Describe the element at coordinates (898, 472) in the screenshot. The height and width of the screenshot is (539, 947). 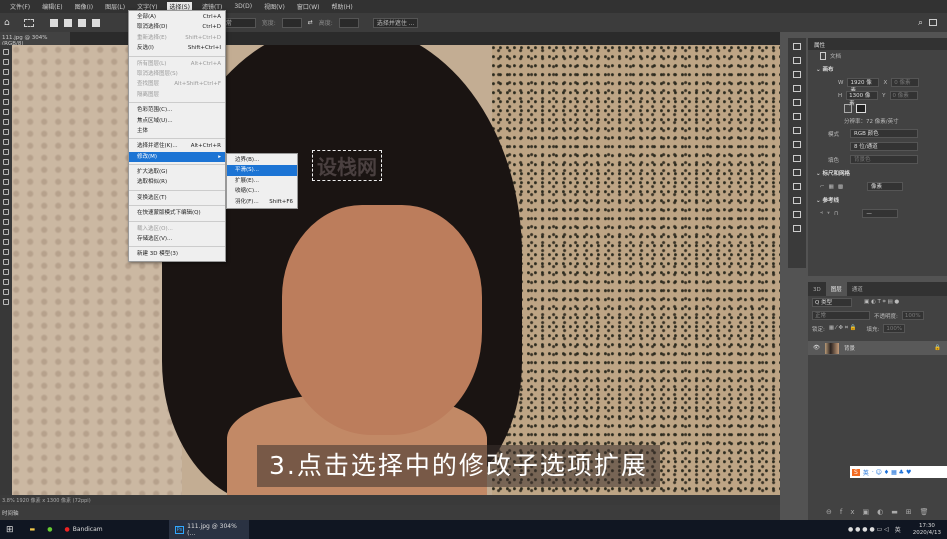
I see `ime-toolbar: S 英 · ☺ ♦ ▦ ♣ ♥` at that location.